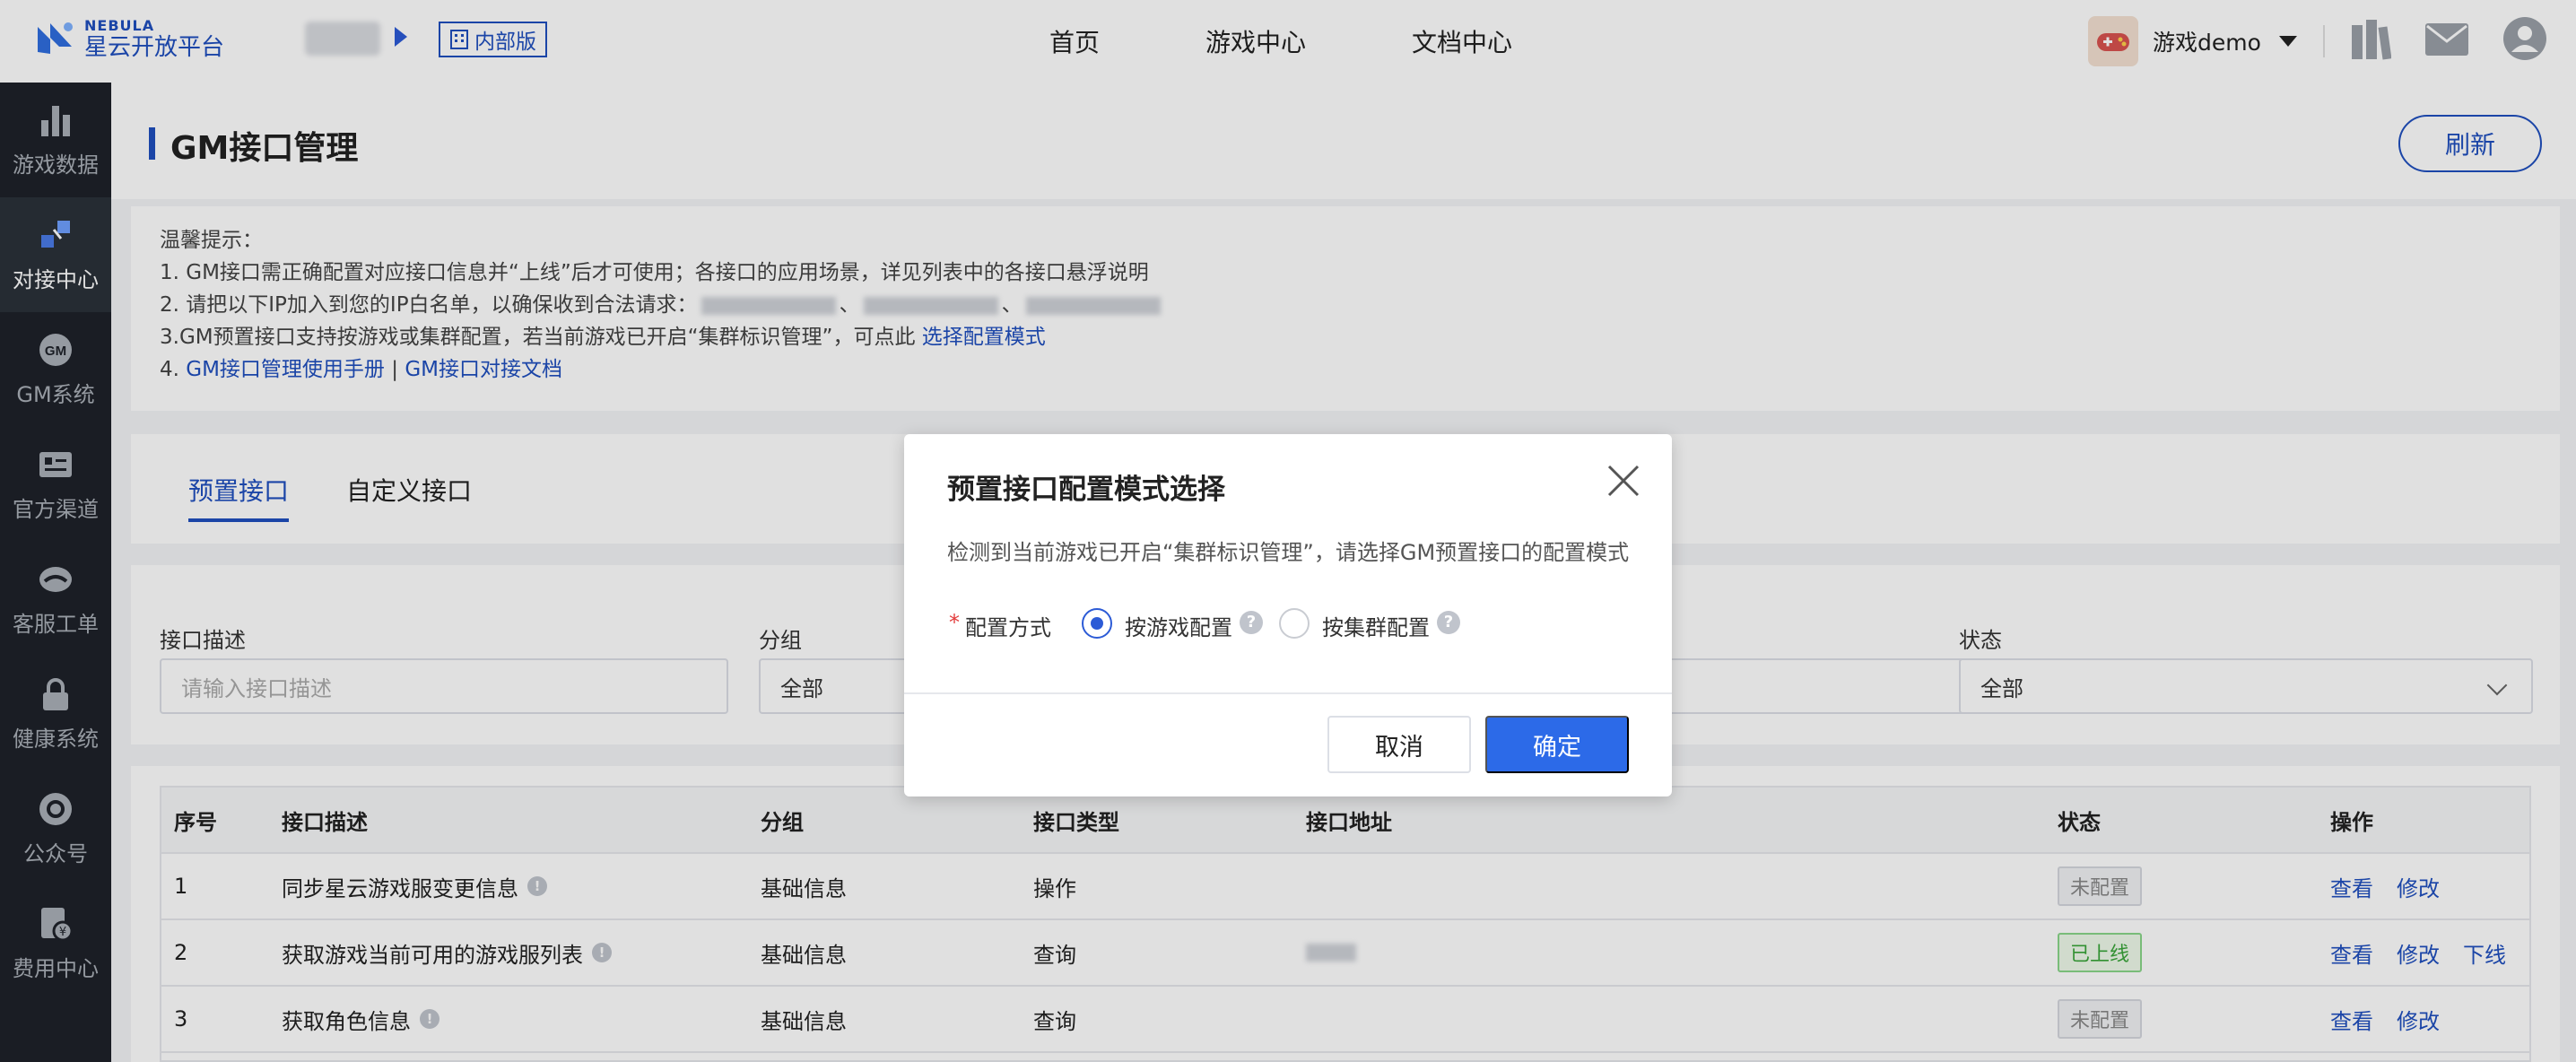 The width and height of the screenshot is (2576, 1062). Describe the element at coordinates (1376, 625) in the screenshot. I see `option-by-cluster-label: 按集群配置` at that location.